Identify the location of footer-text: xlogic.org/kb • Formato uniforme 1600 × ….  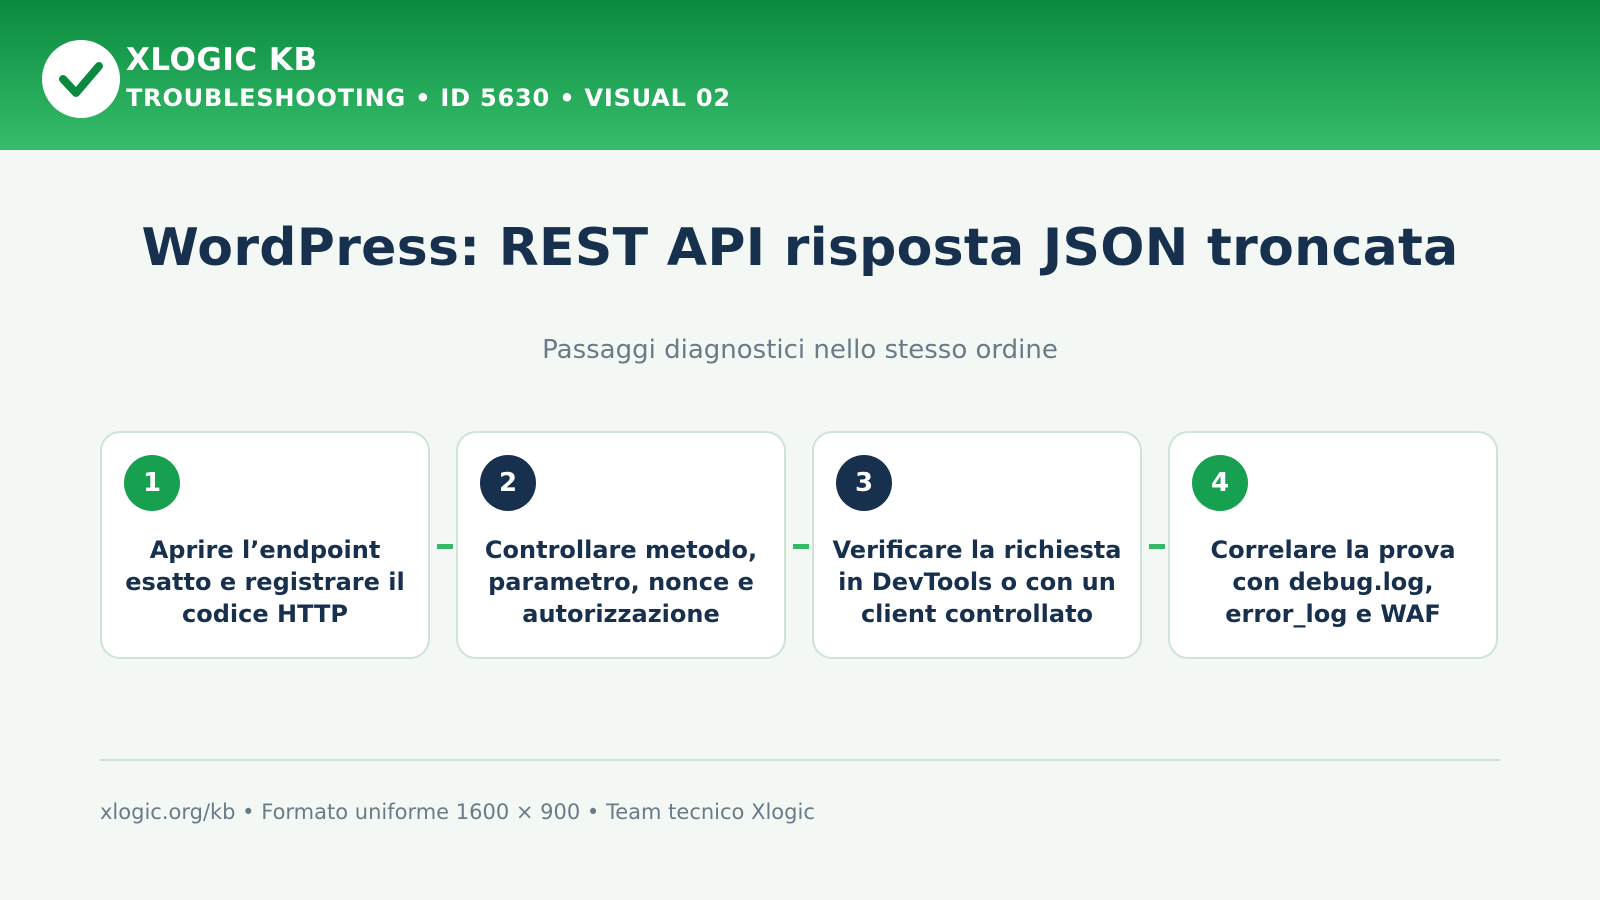
(457, 812).